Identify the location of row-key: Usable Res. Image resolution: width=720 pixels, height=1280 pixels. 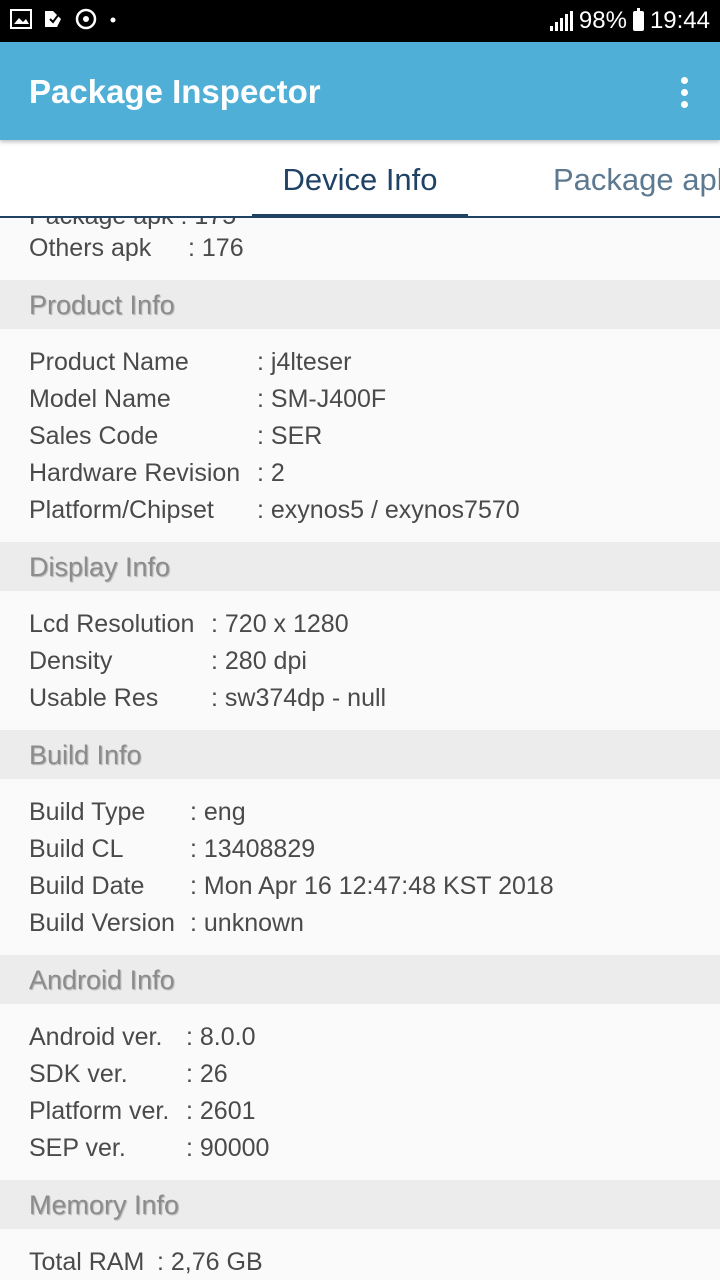
(94, 698).